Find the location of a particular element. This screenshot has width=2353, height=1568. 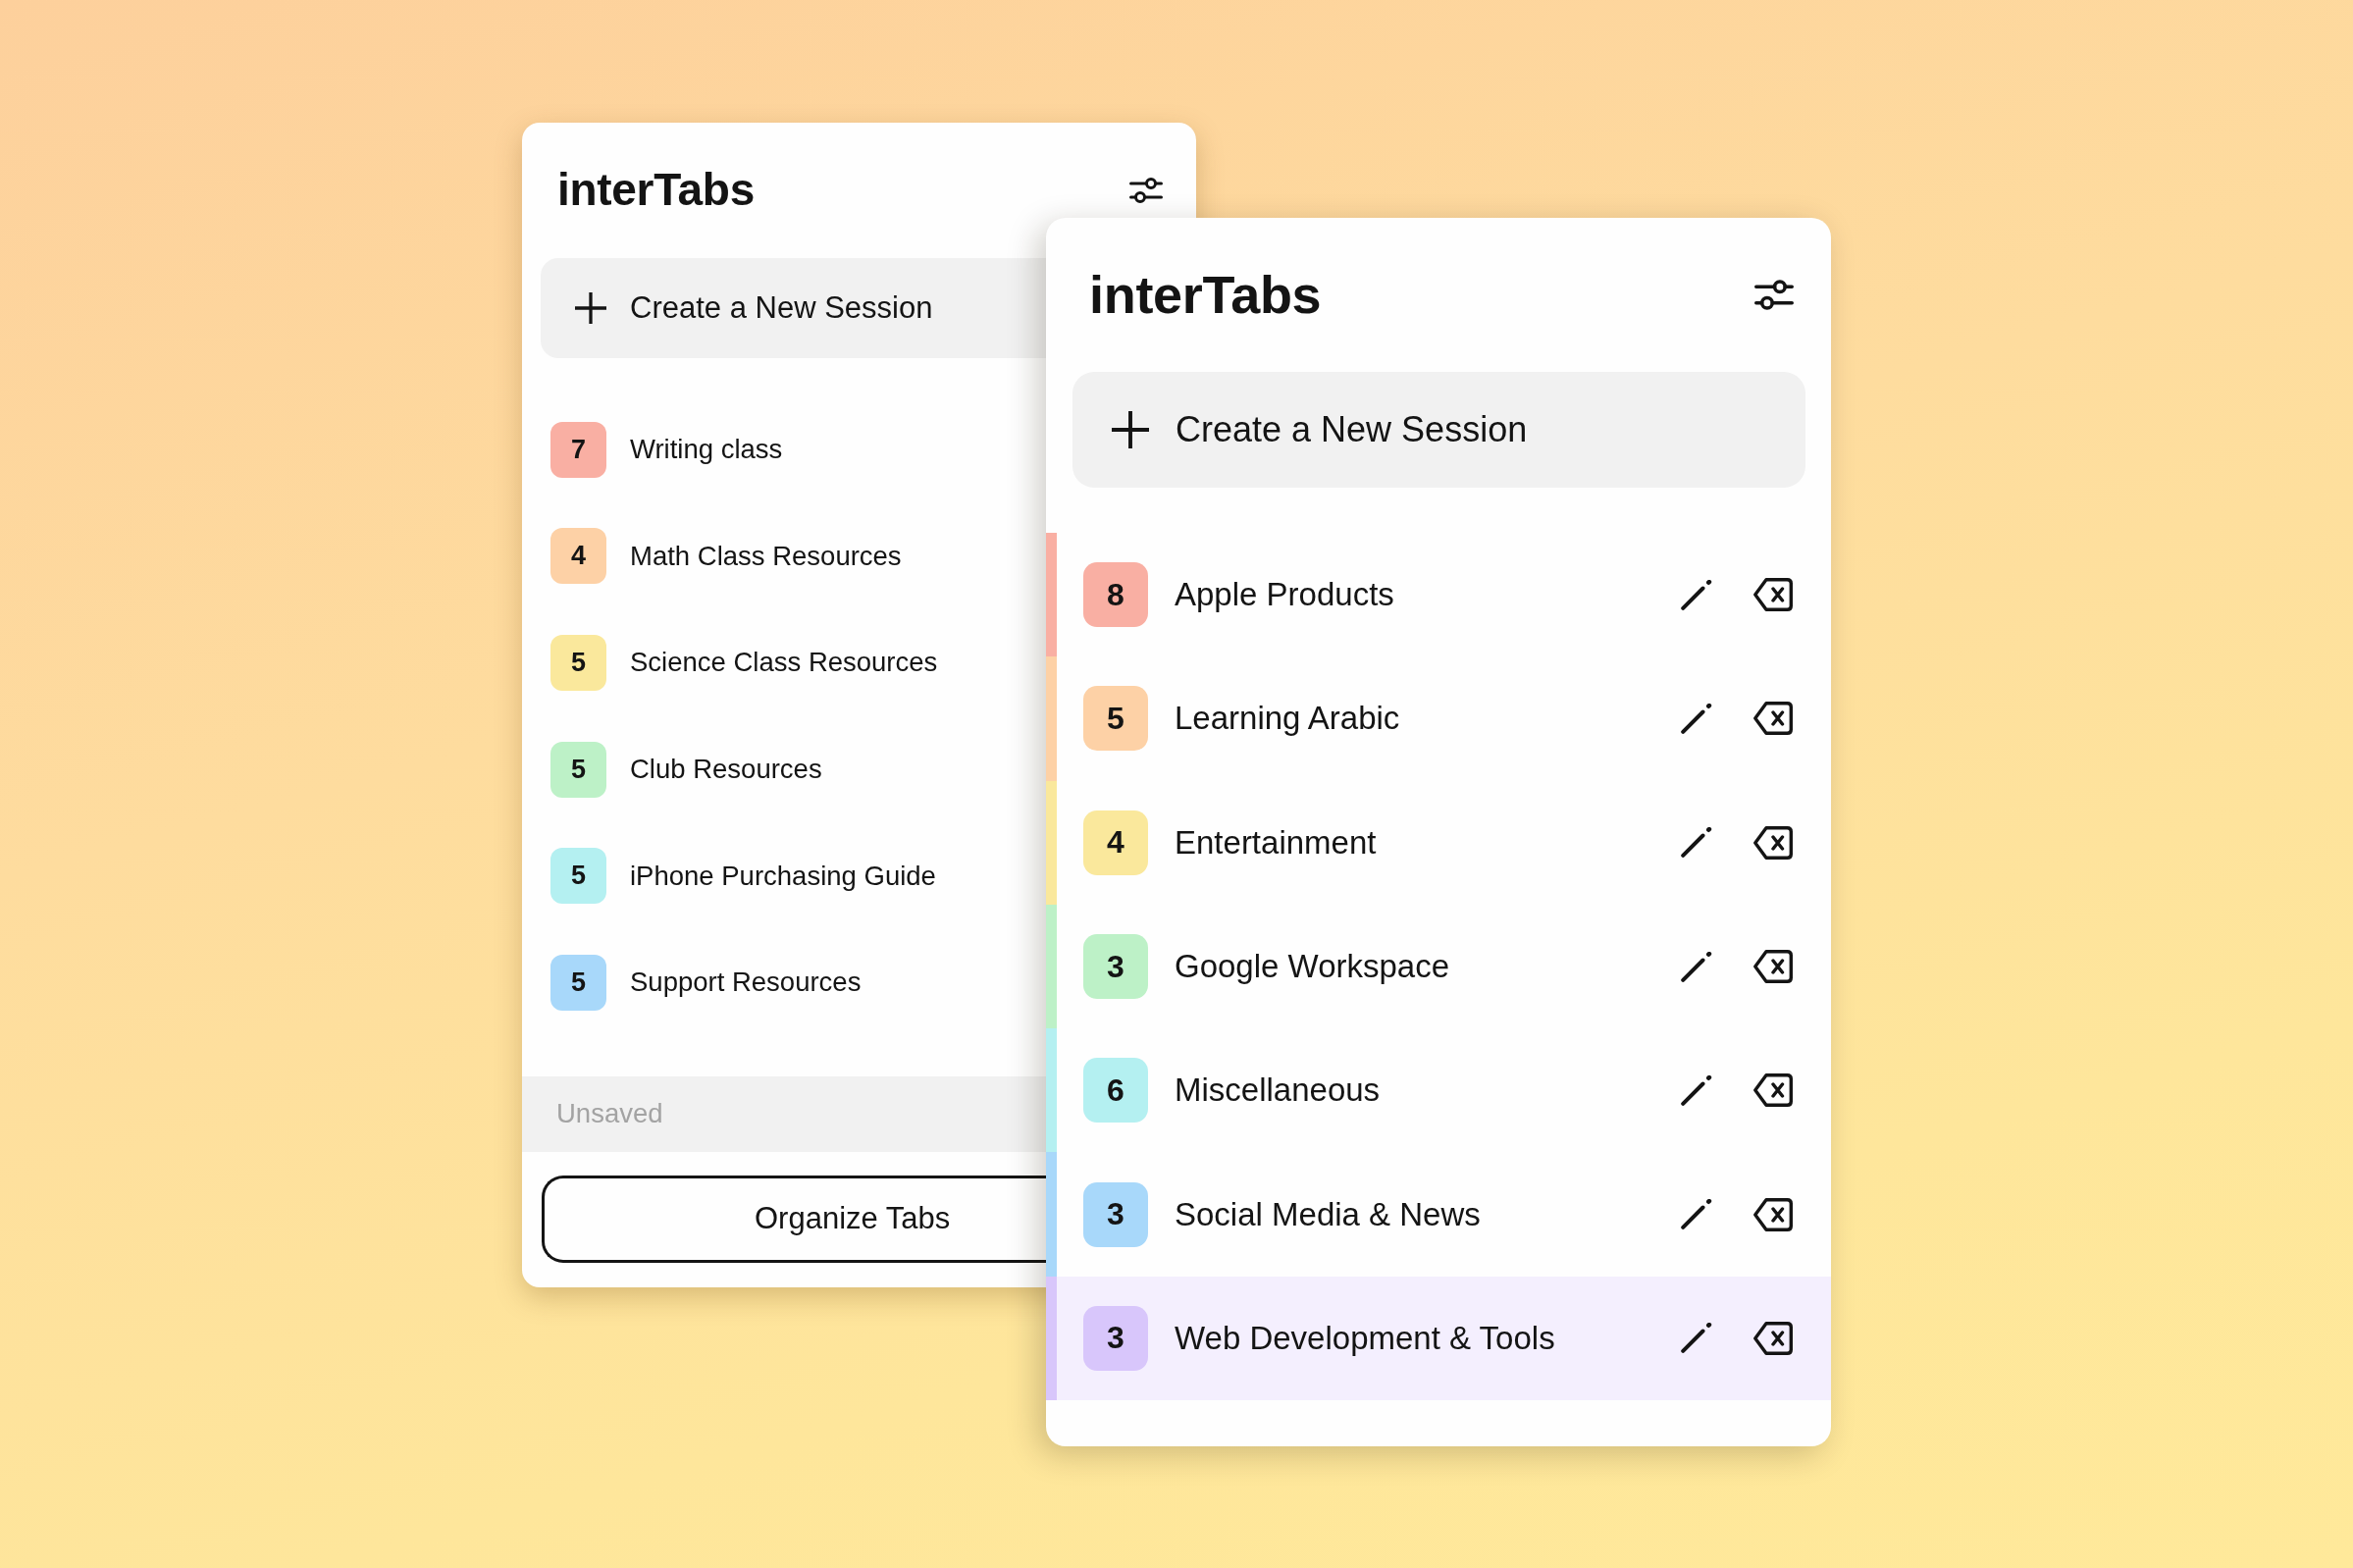

session-name: Apple Products is located at coordinates (1285, 595).